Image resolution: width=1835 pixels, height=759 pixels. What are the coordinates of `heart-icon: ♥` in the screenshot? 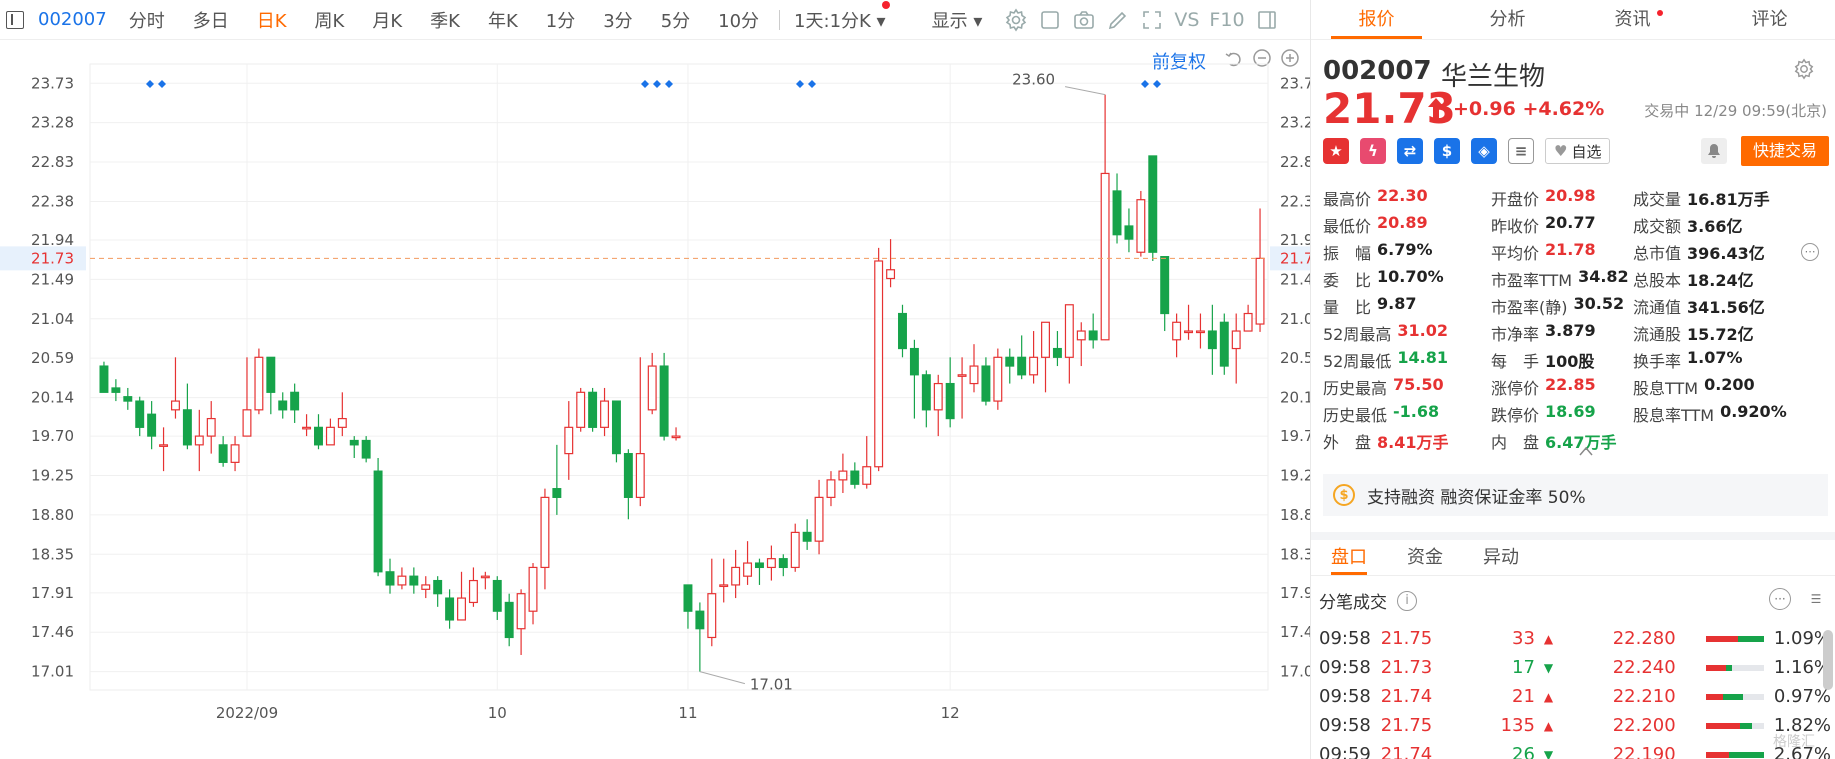 It's located at (1561, 151).